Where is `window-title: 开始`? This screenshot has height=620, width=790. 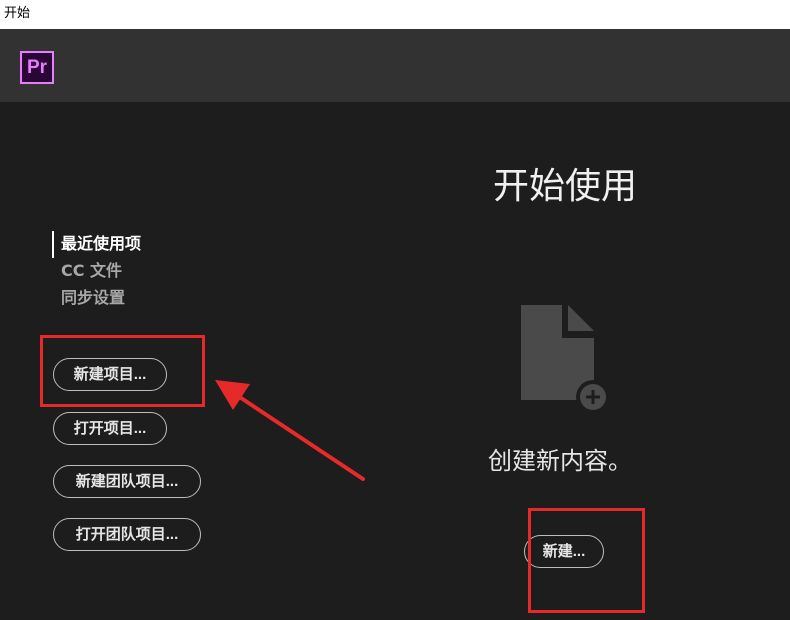
window-title: 开始 is located at coordinates (17, 13).